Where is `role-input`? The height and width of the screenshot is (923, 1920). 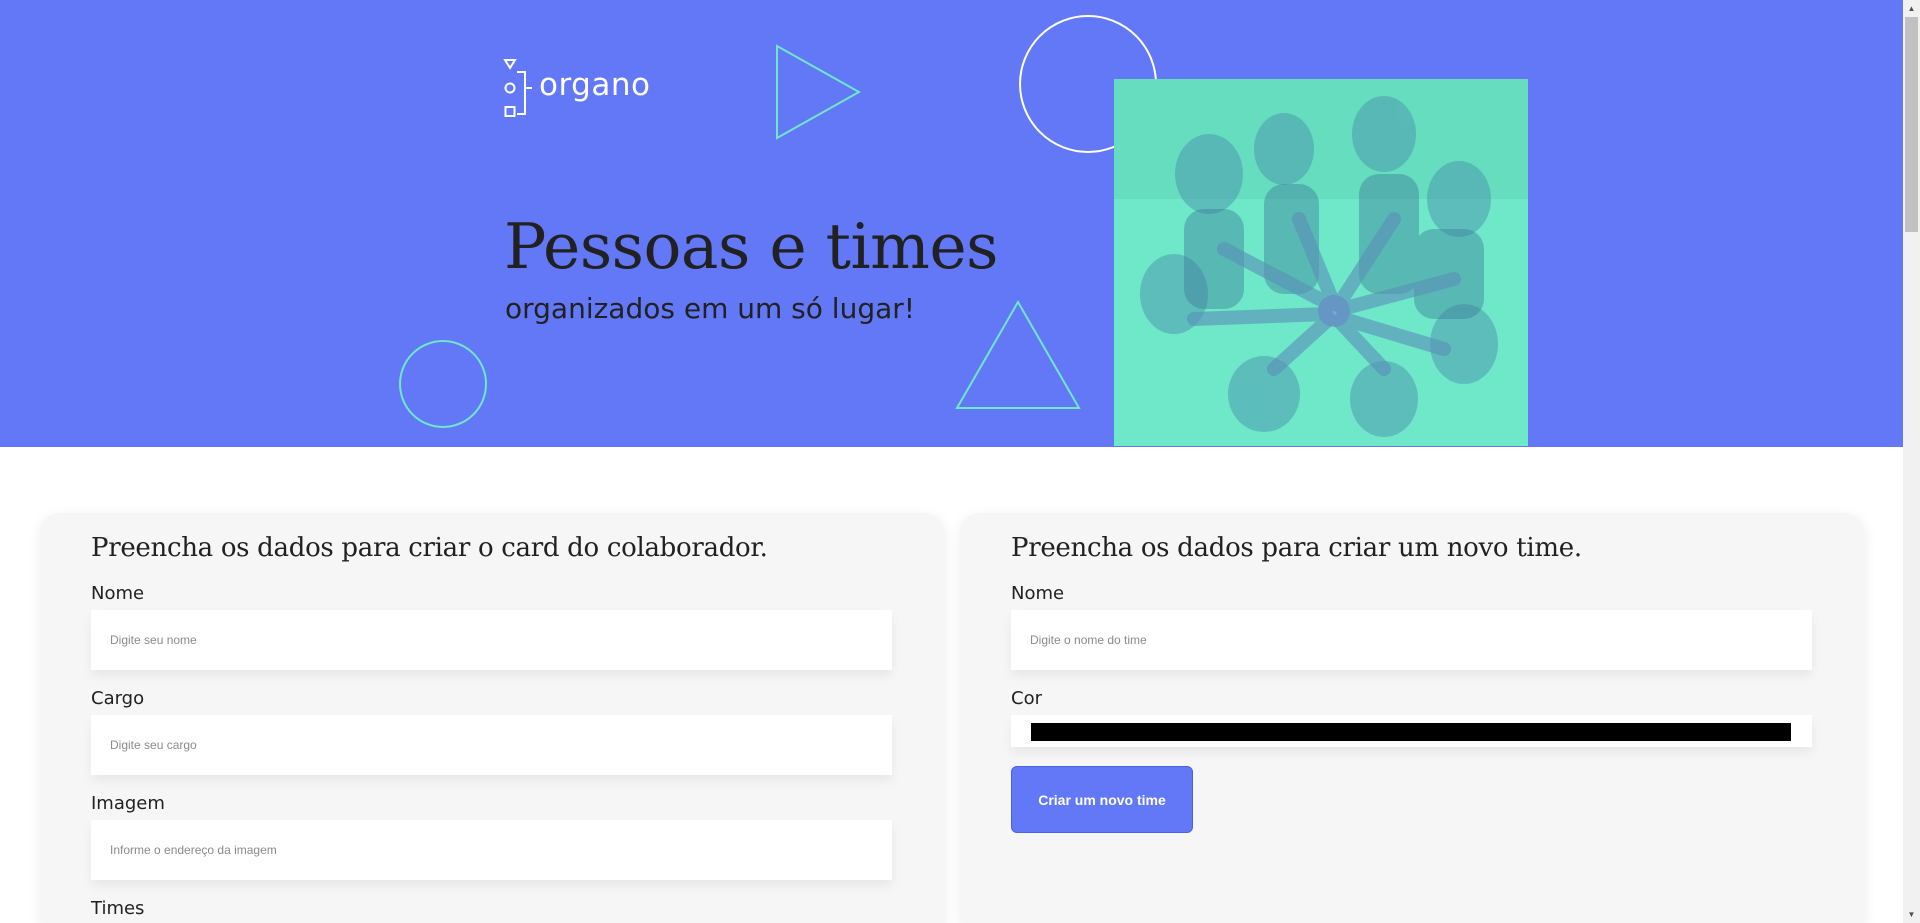
role-input is located at coordinates (491, 745).